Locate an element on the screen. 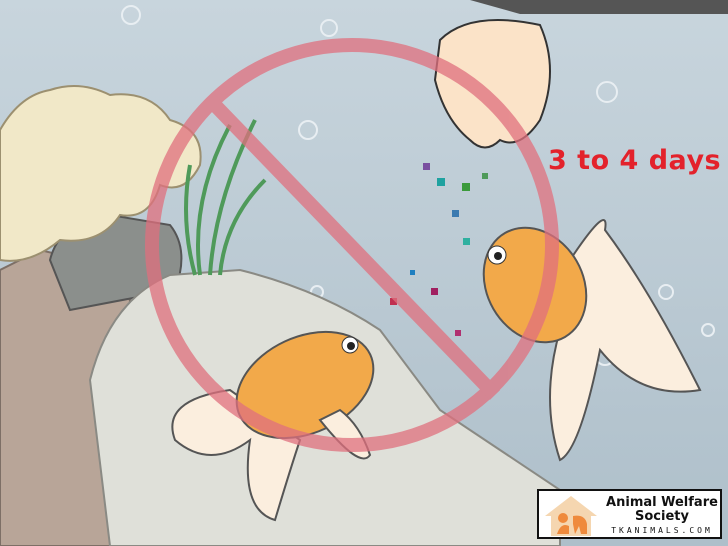  house-logo-icon is located at coordinates (571, 516).